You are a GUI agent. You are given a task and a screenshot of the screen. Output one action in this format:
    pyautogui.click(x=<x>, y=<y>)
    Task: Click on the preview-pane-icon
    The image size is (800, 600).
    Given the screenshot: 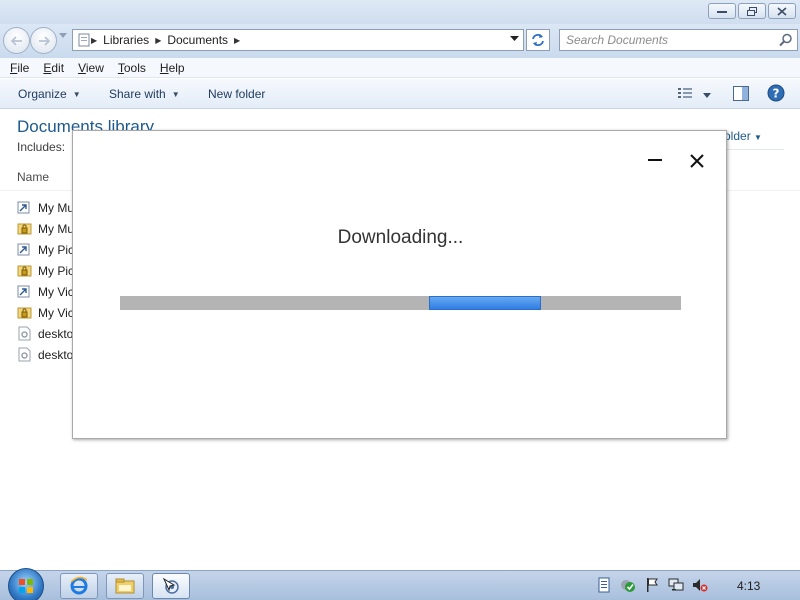 What is the action you would take?
    pyautogui.click(x=741, y=93)
    